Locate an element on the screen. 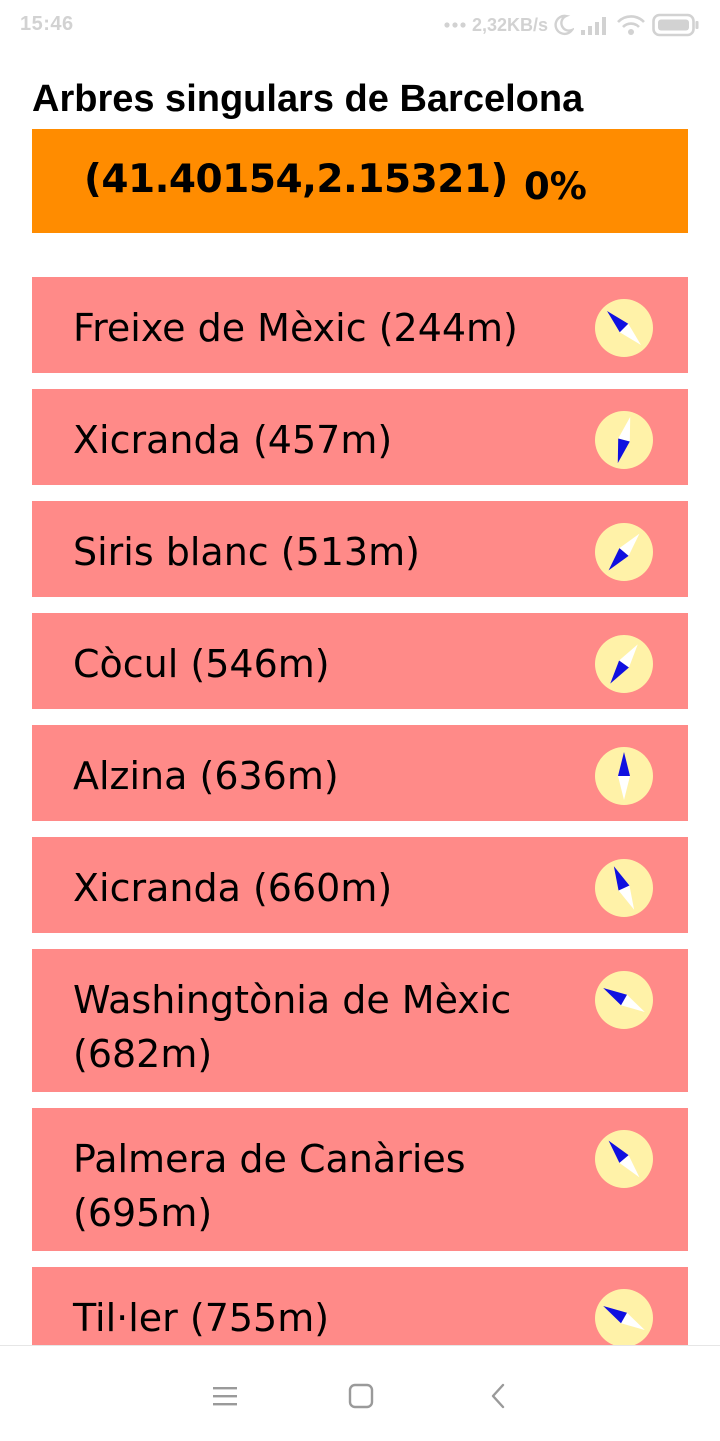 The height and width of the screenshot is (1441, 720). current-coordinates: (41.40154,2.15321) is located at coordinates (296, 179).